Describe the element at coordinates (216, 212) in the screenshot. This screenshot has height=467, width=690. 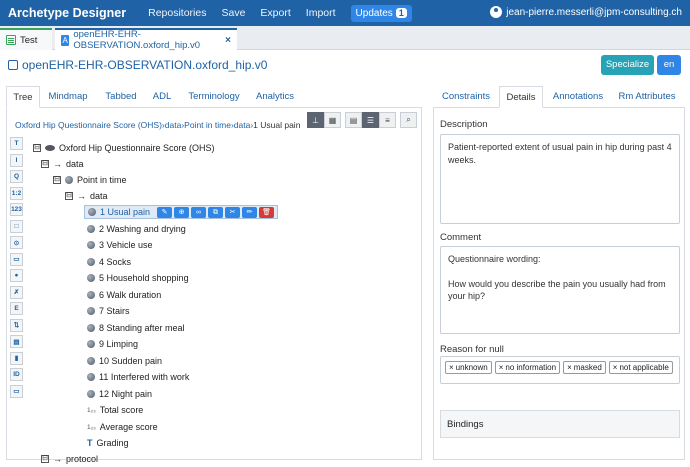
I see `copy-icon: ⧉` at that location.